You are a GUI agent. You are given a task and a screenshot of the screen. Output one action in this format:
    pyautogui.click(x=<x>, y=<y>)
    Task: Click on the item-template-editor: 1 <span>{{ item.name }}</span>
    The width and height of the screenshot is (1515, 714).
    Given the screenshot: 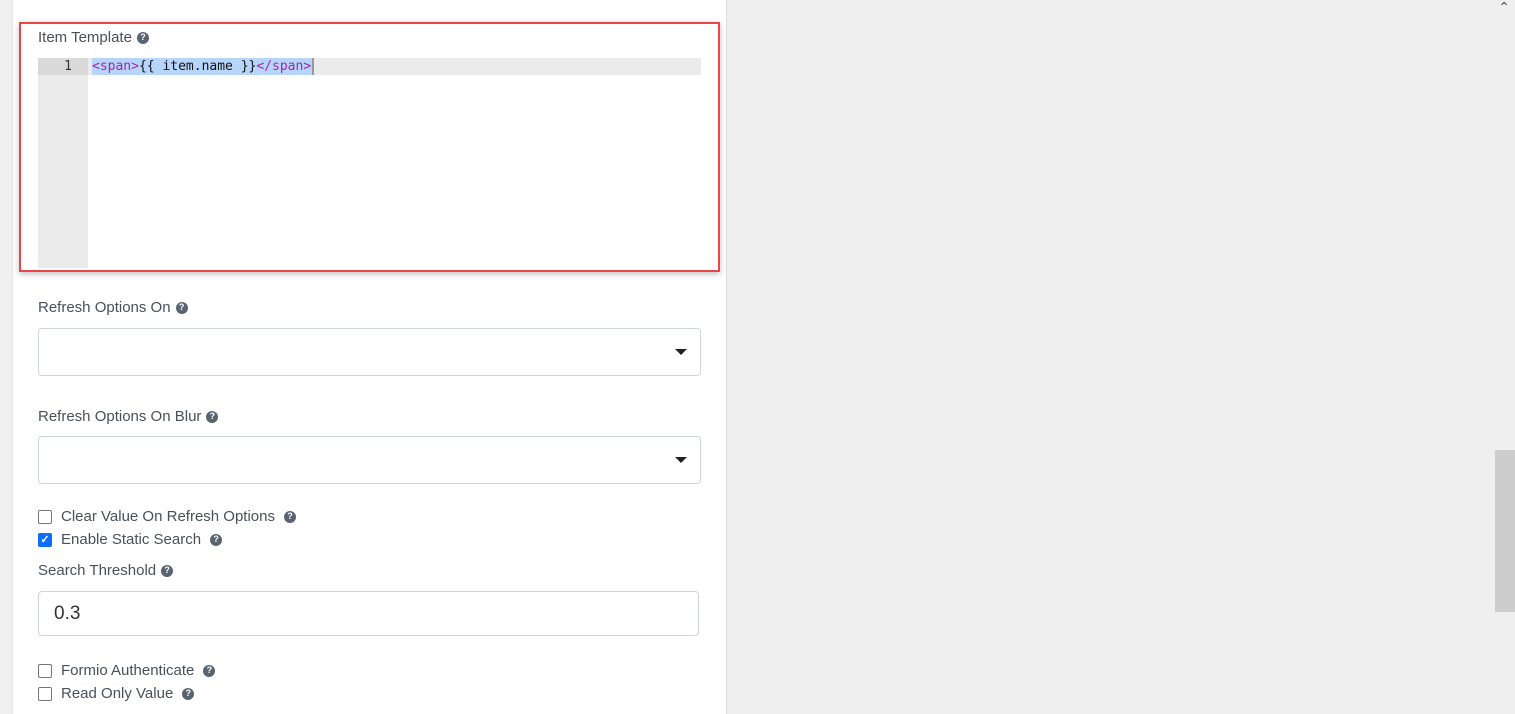 What is the action you would take?
    pyautogui.click(x=369, y=163)
    